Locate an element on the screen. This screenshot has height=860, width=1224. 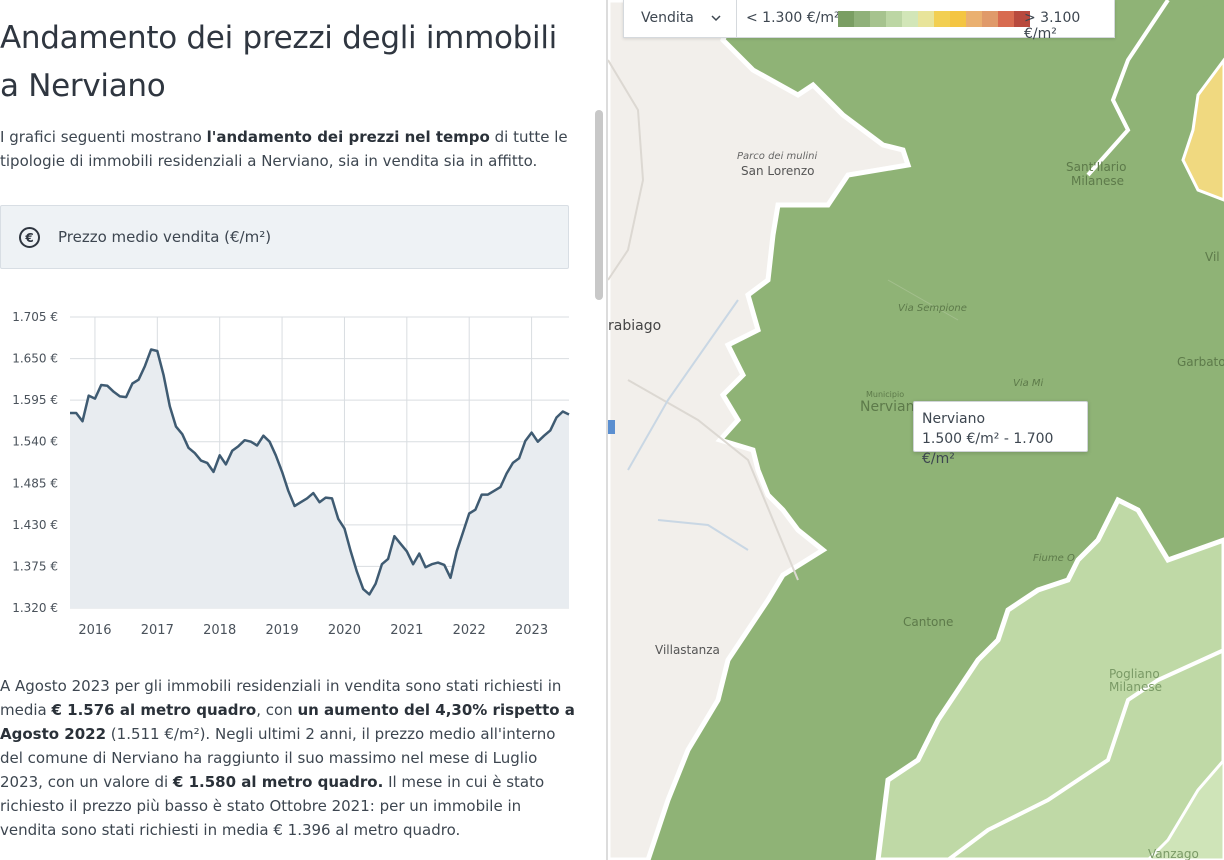
map-label-vanzago: Vanzago is located at coordinates (1173, 853).